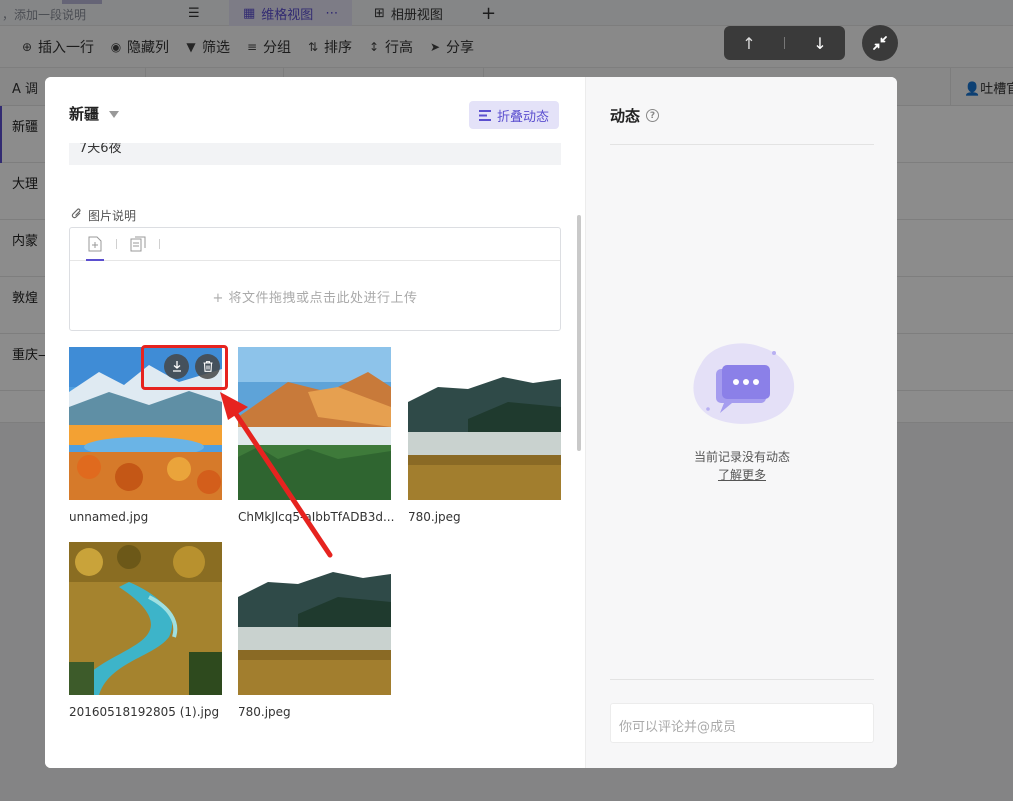 The height and width of the screenshot is (801, 1013). Describe the element at coordinates (138, 244) in the screenshot. I see `paste-icon` at that location.